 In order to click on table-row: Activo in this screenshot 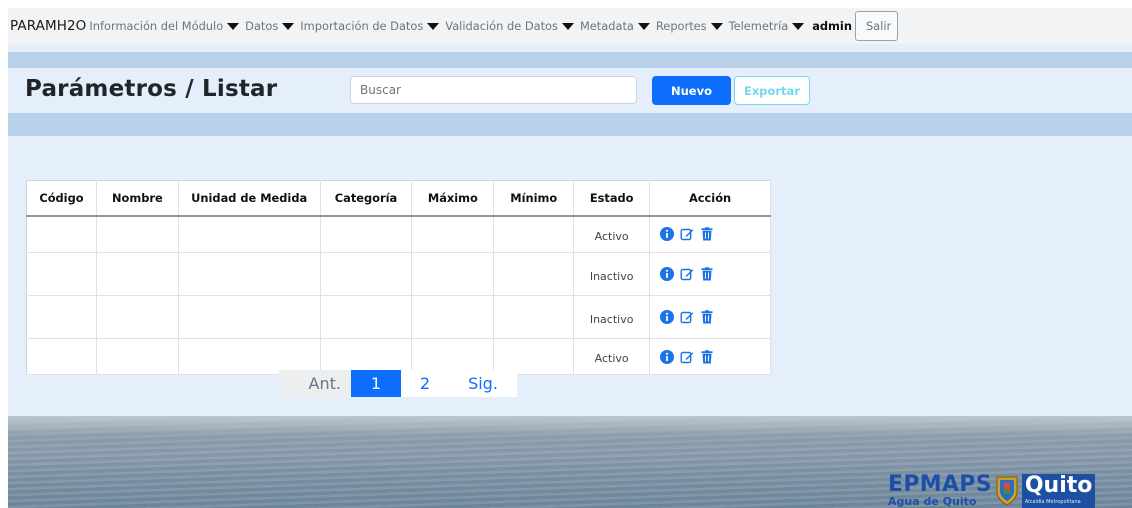, I will do `click(398, 234)`.